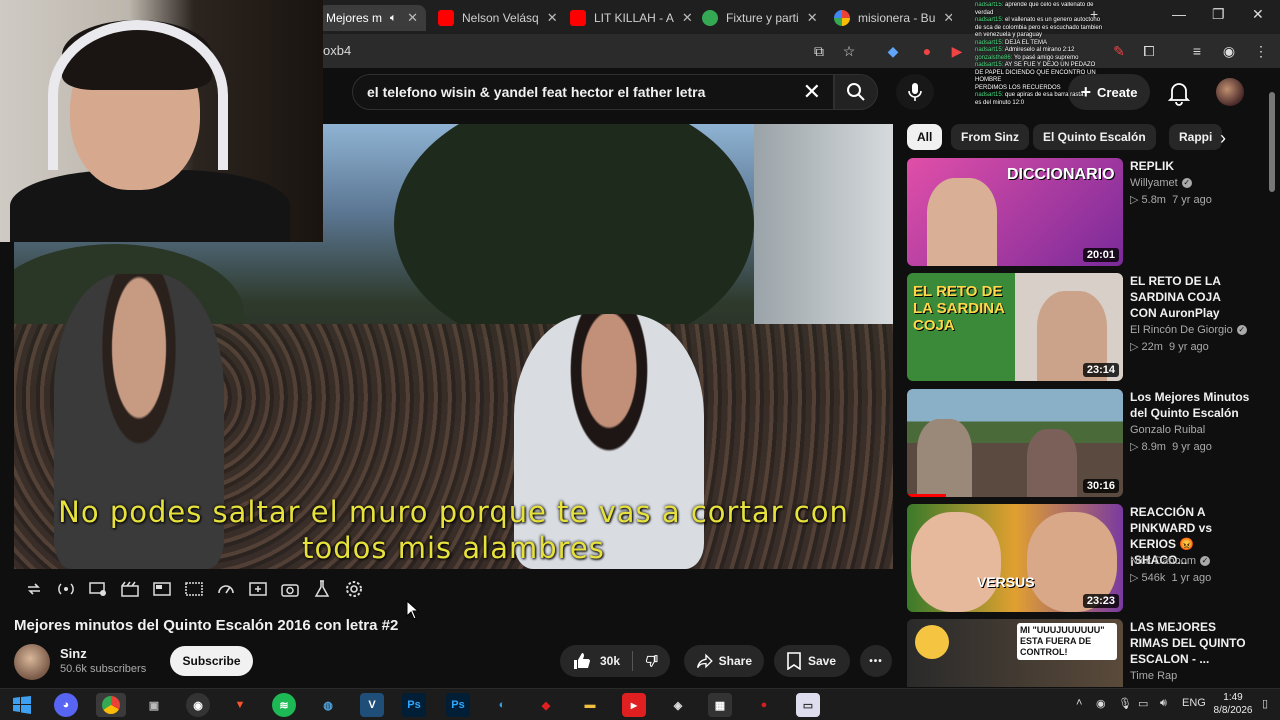  Describe the element at coordinates (393, 18) in the screenshot. I see `speaker-icon: 🔈︎` at that location.